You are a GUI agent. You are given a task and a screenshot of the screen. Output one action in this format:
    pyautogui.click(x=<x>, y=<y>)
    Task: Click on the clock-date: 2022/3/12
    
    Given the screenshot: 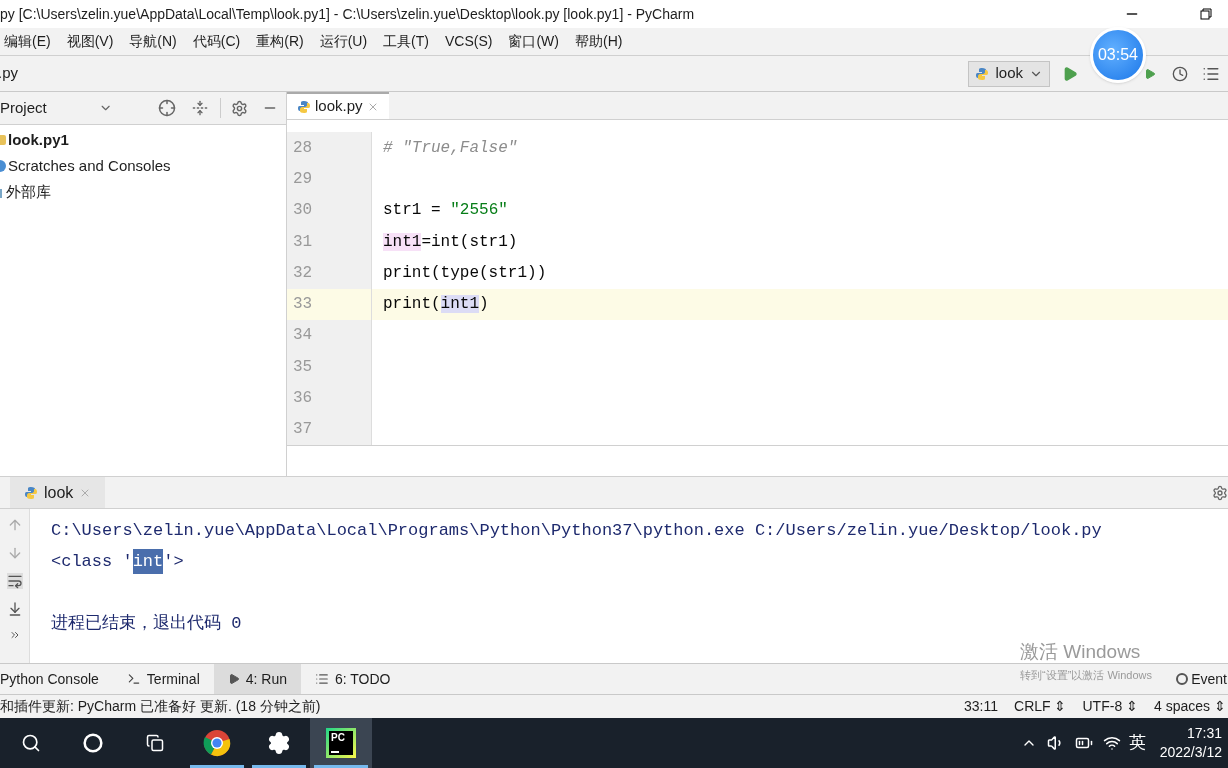 What is the action you would take?
    pyautogui.click(x=1190, y=752)
    